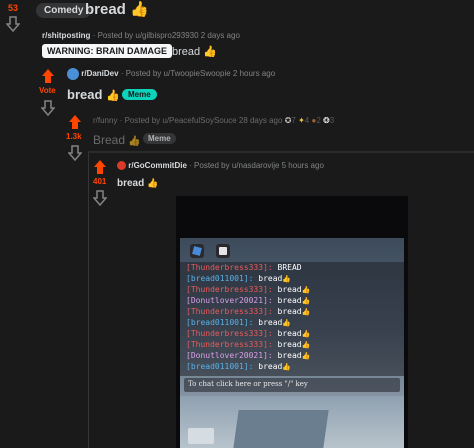  I want to click on post3-title: bread 👍, so click(93, 94).